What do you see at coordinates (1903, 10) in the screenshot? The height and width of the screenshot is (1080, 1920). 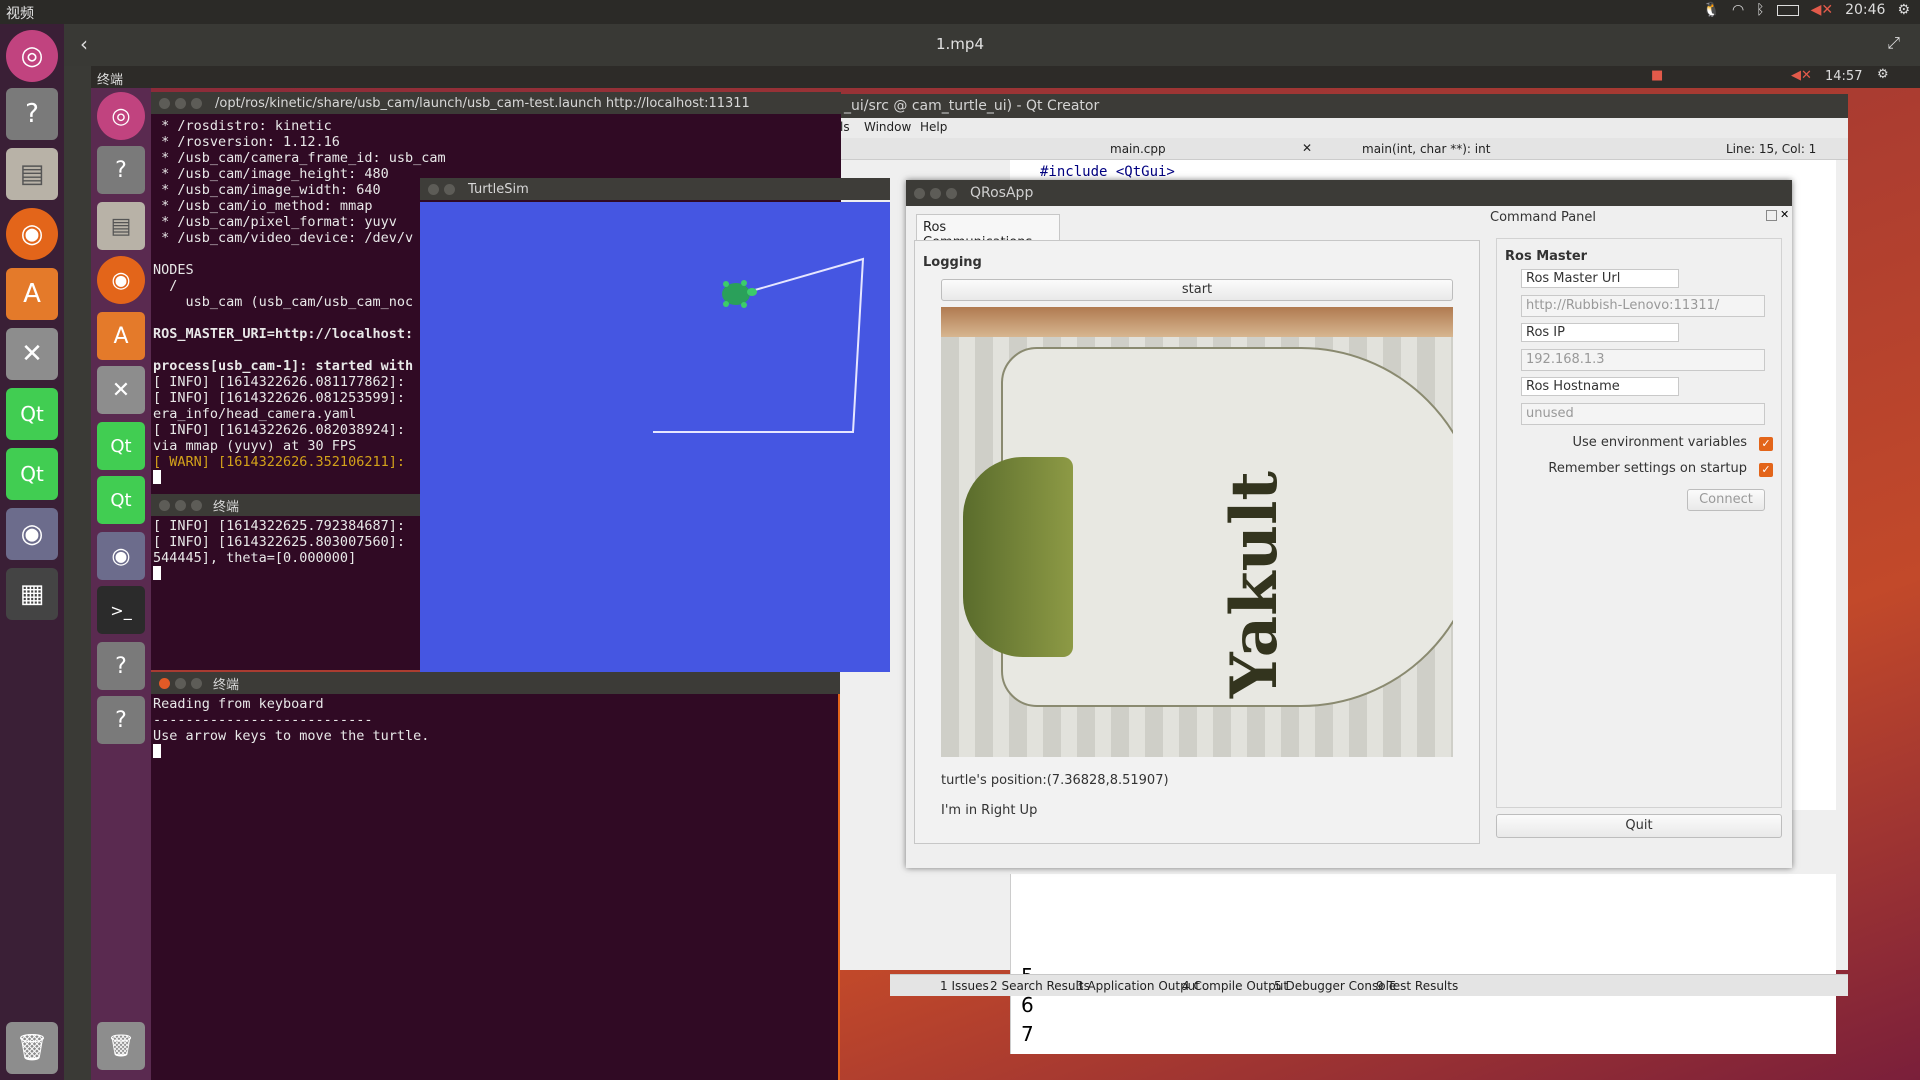 I see `gear-icon: ⚙` at bounding box center [1903, 10].